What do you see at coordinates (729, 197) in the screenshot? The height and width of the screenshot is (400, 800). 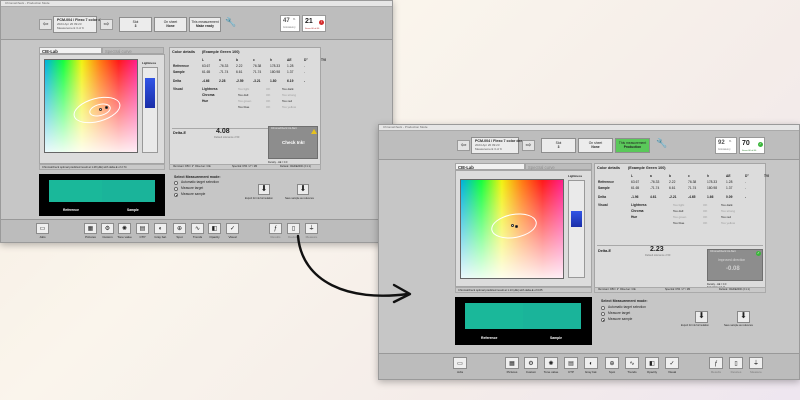 I see `table-cell: 0.09` at bounding box center [729, 197].